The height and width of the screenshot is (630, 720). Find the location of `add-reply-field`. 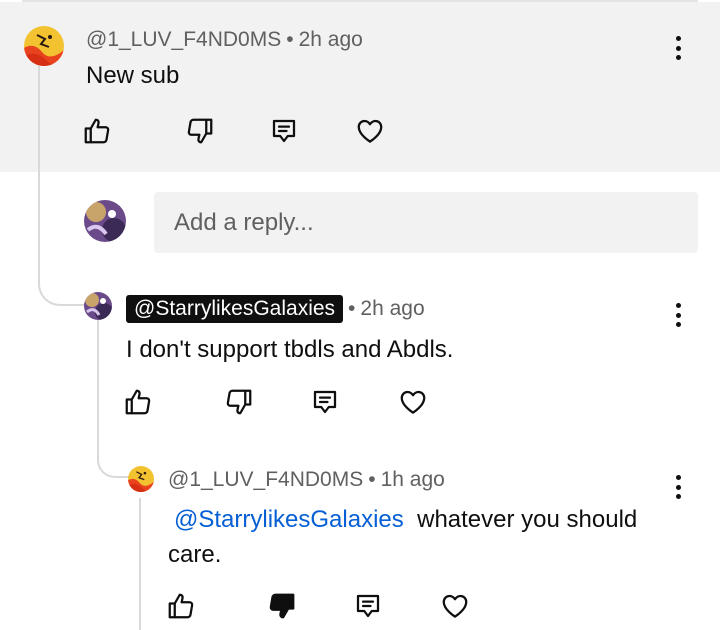

add-reply-field is located at coordinates (426, 222).